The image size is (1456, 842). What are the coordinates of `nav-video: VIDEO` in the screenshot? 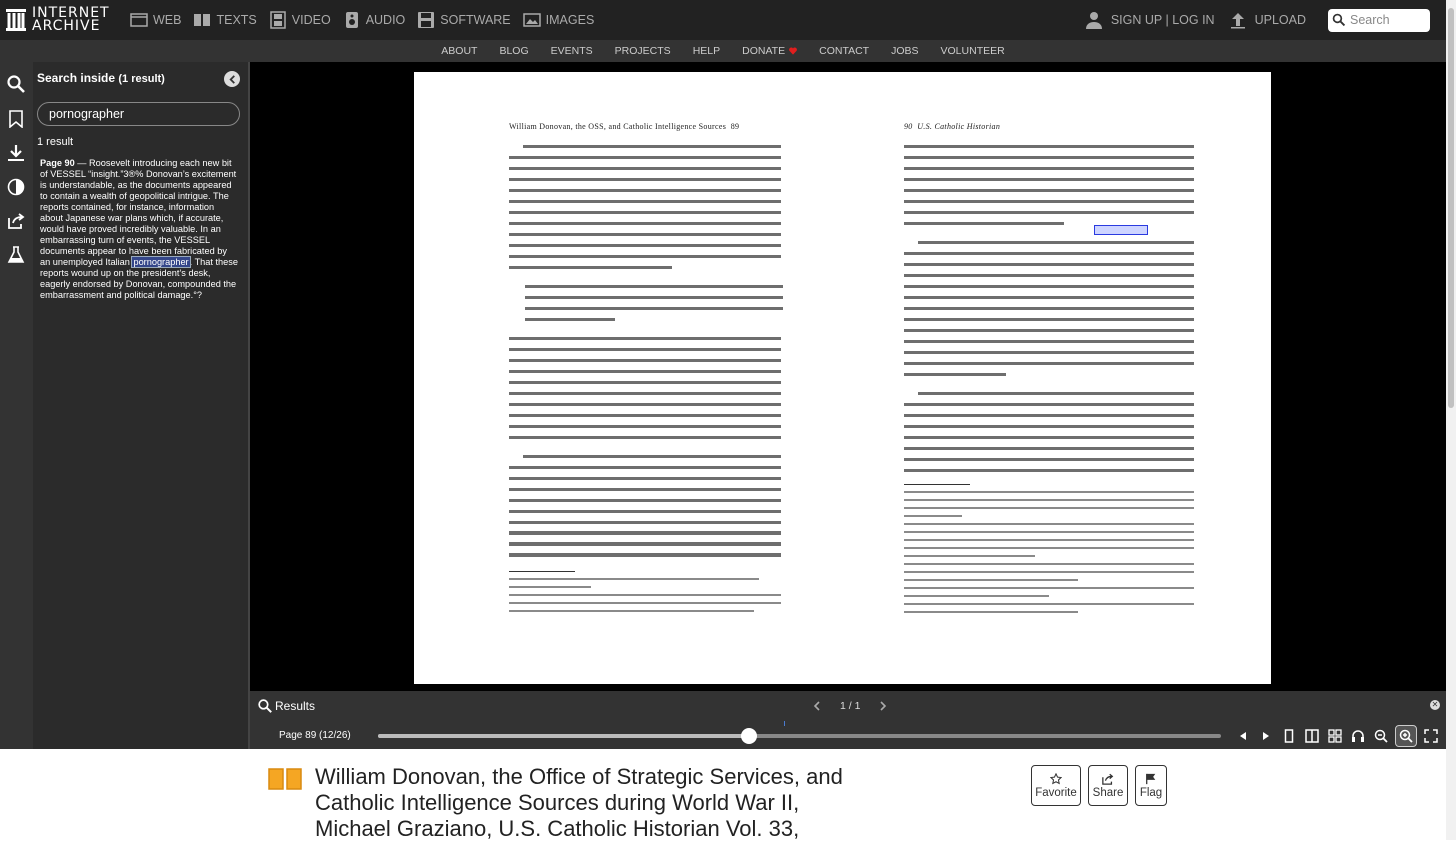 It's located at (300, 20).